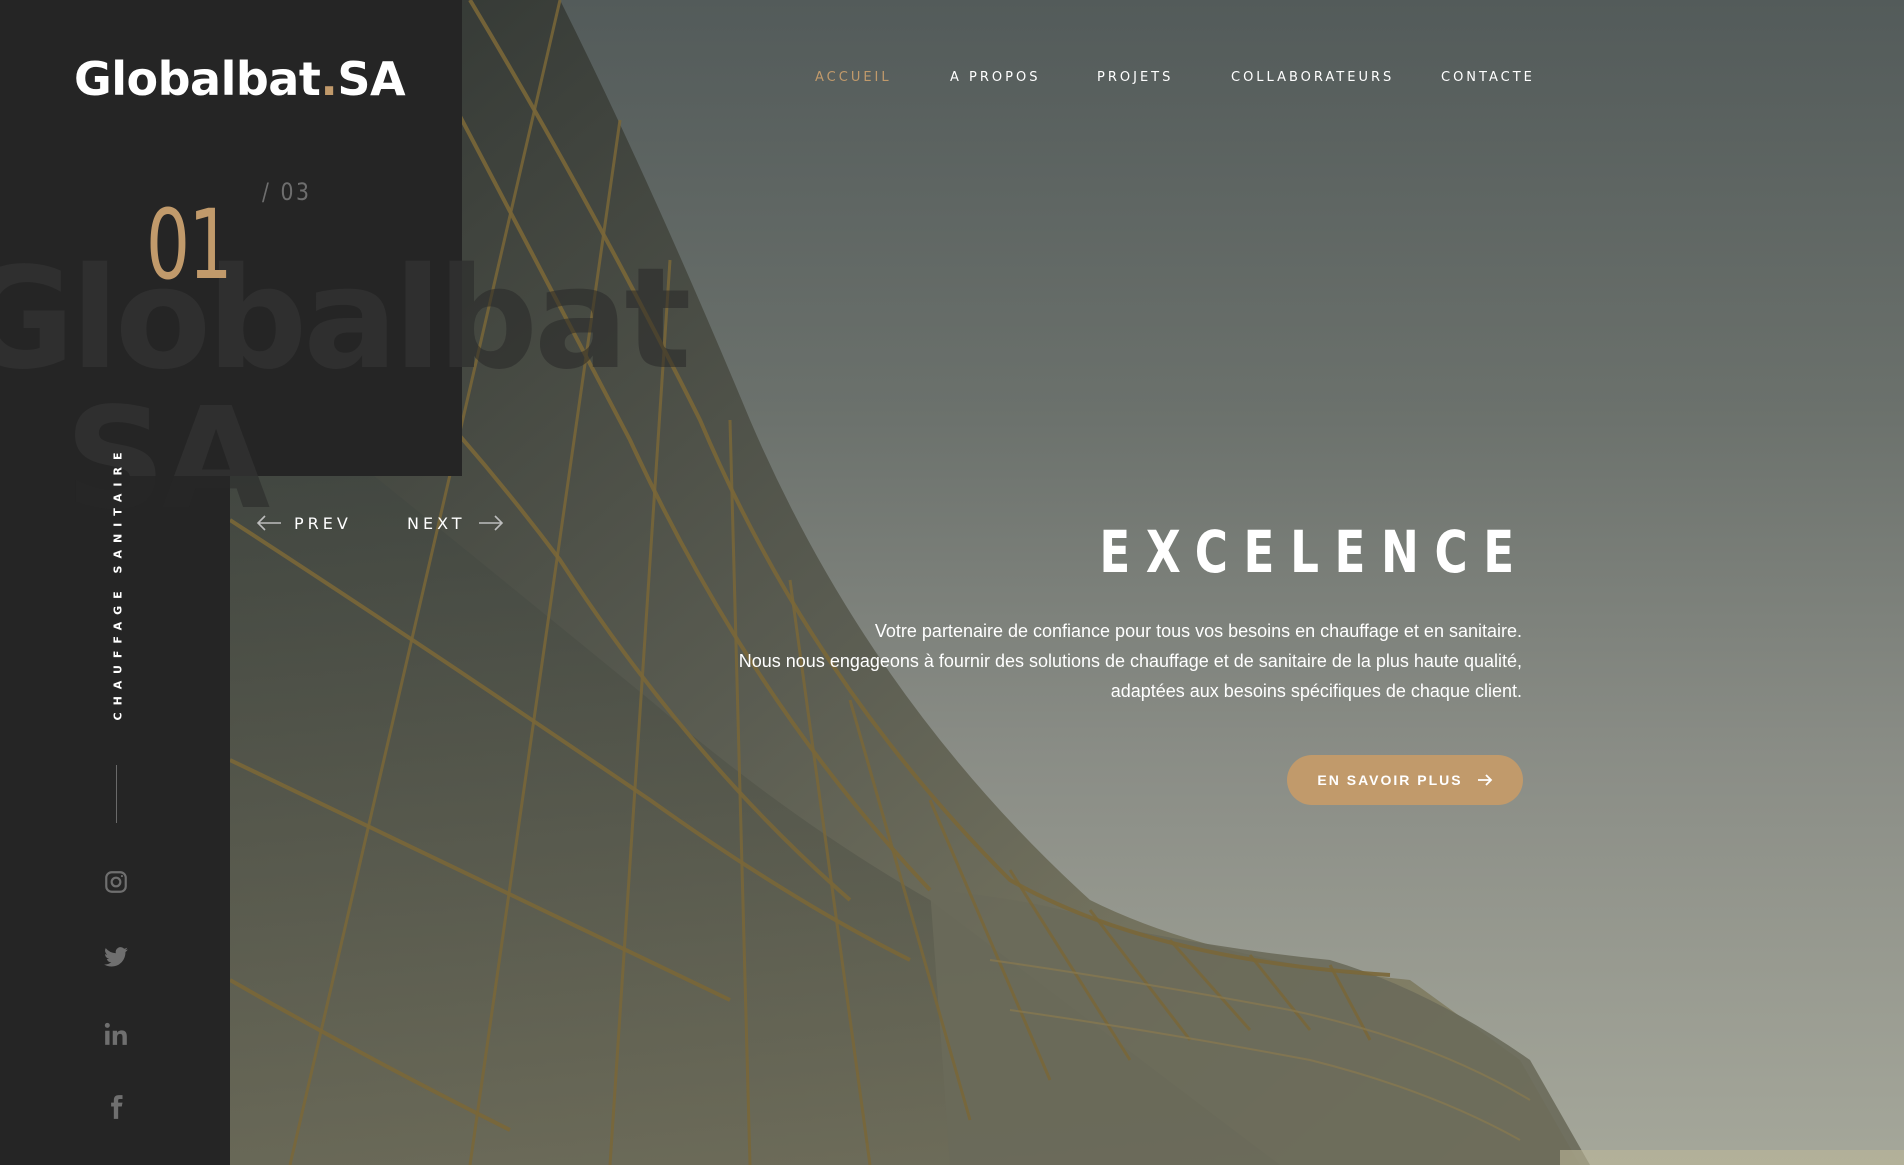  I want to click on arrow-left-icon, so click(268, 523).